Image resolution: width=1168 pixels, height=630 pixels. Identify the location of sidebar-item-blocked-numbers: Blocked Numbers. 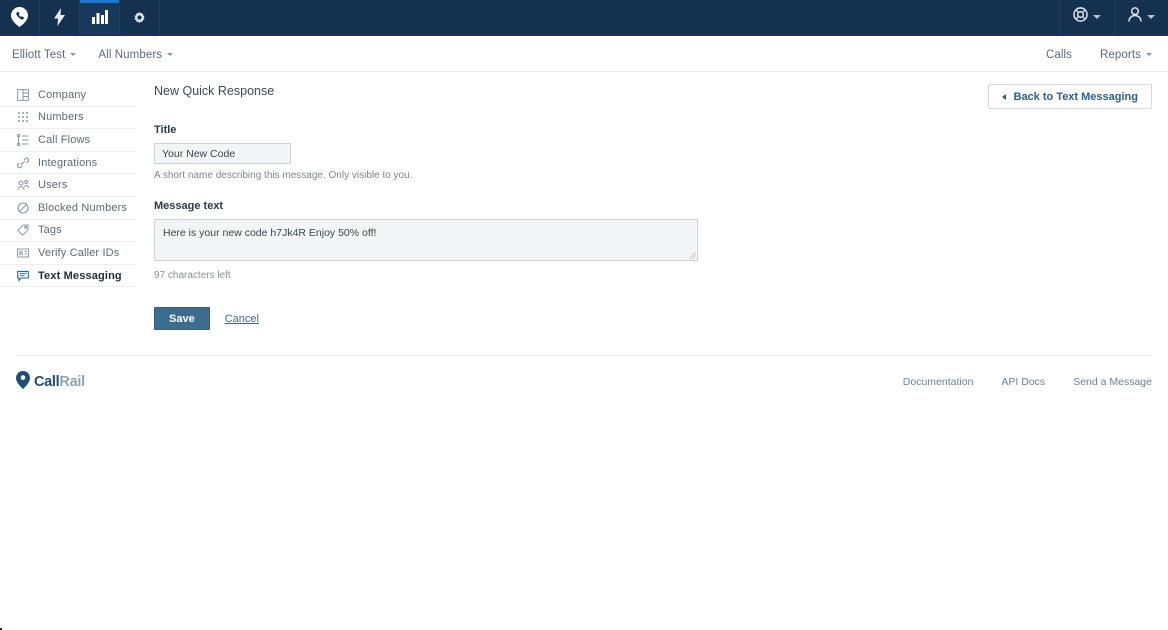
(68, 208).